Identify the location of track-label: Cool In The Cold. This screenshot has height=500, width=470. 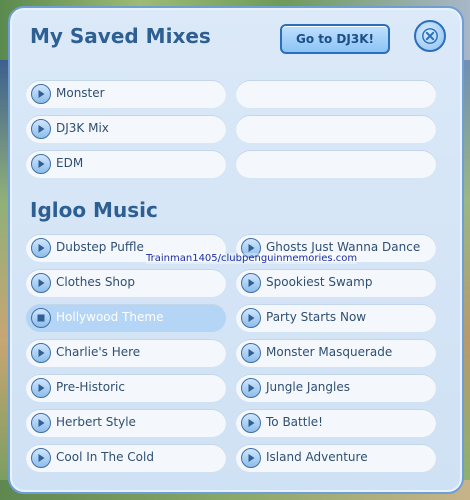
(105, 457).